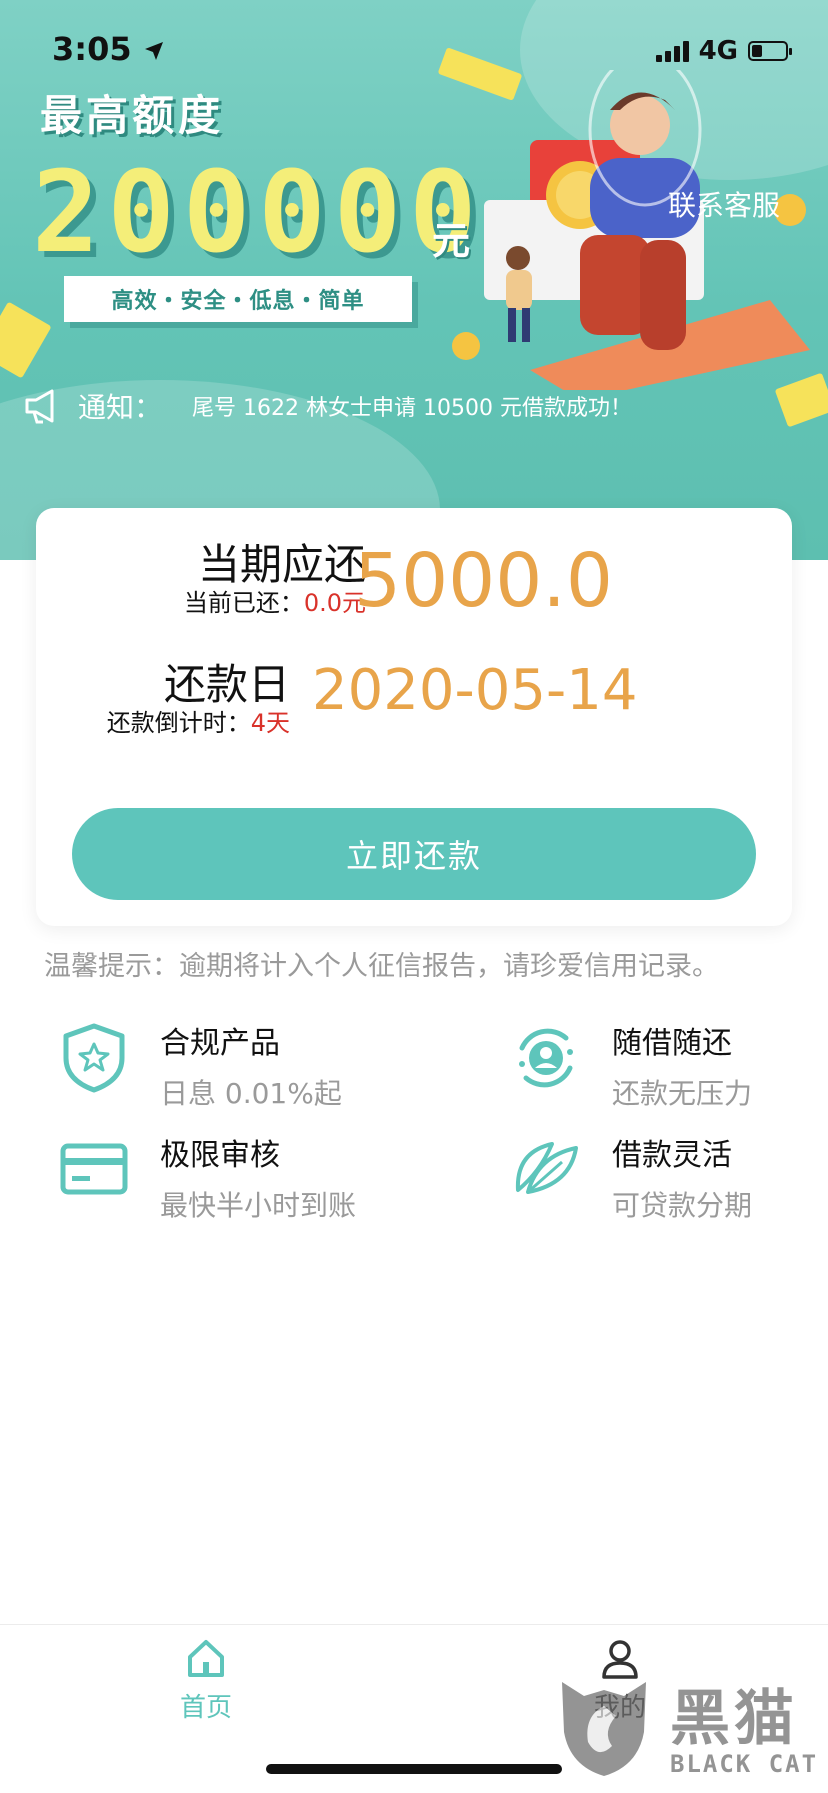  I want to click on user-cycle-icon, so click(546, 1058).